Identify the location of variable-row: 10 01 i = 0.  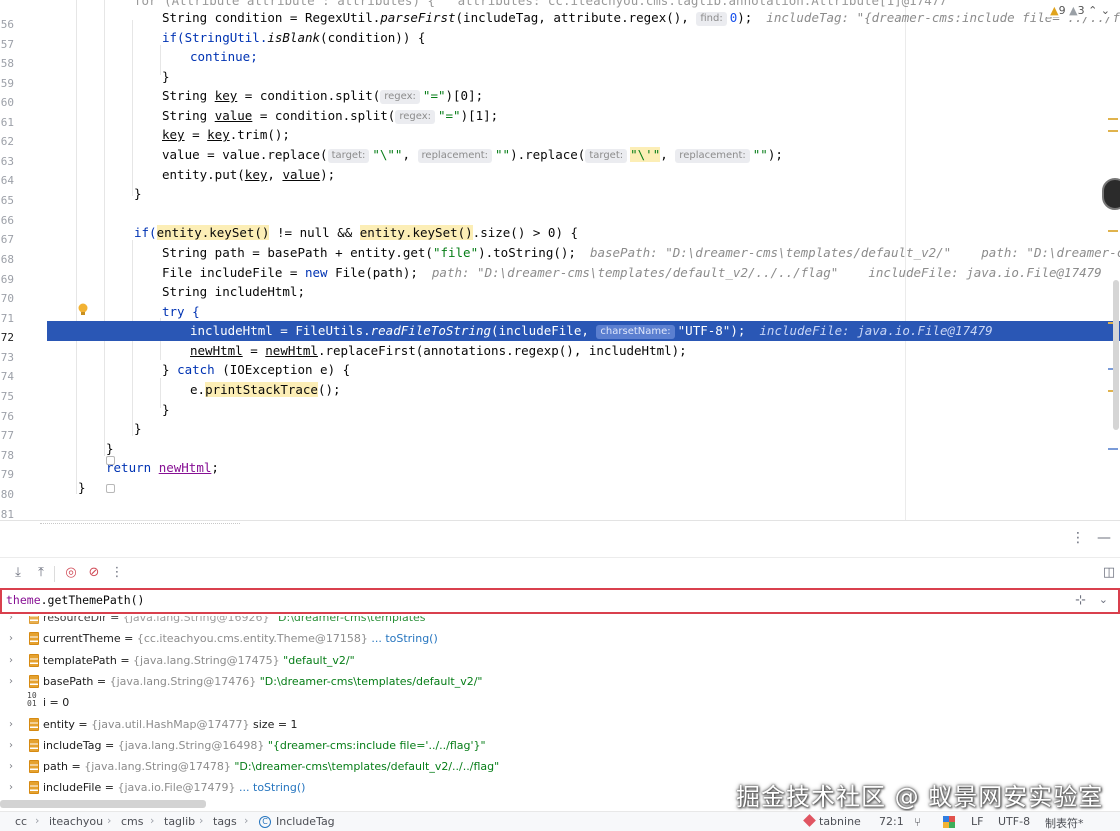
(560, 702).